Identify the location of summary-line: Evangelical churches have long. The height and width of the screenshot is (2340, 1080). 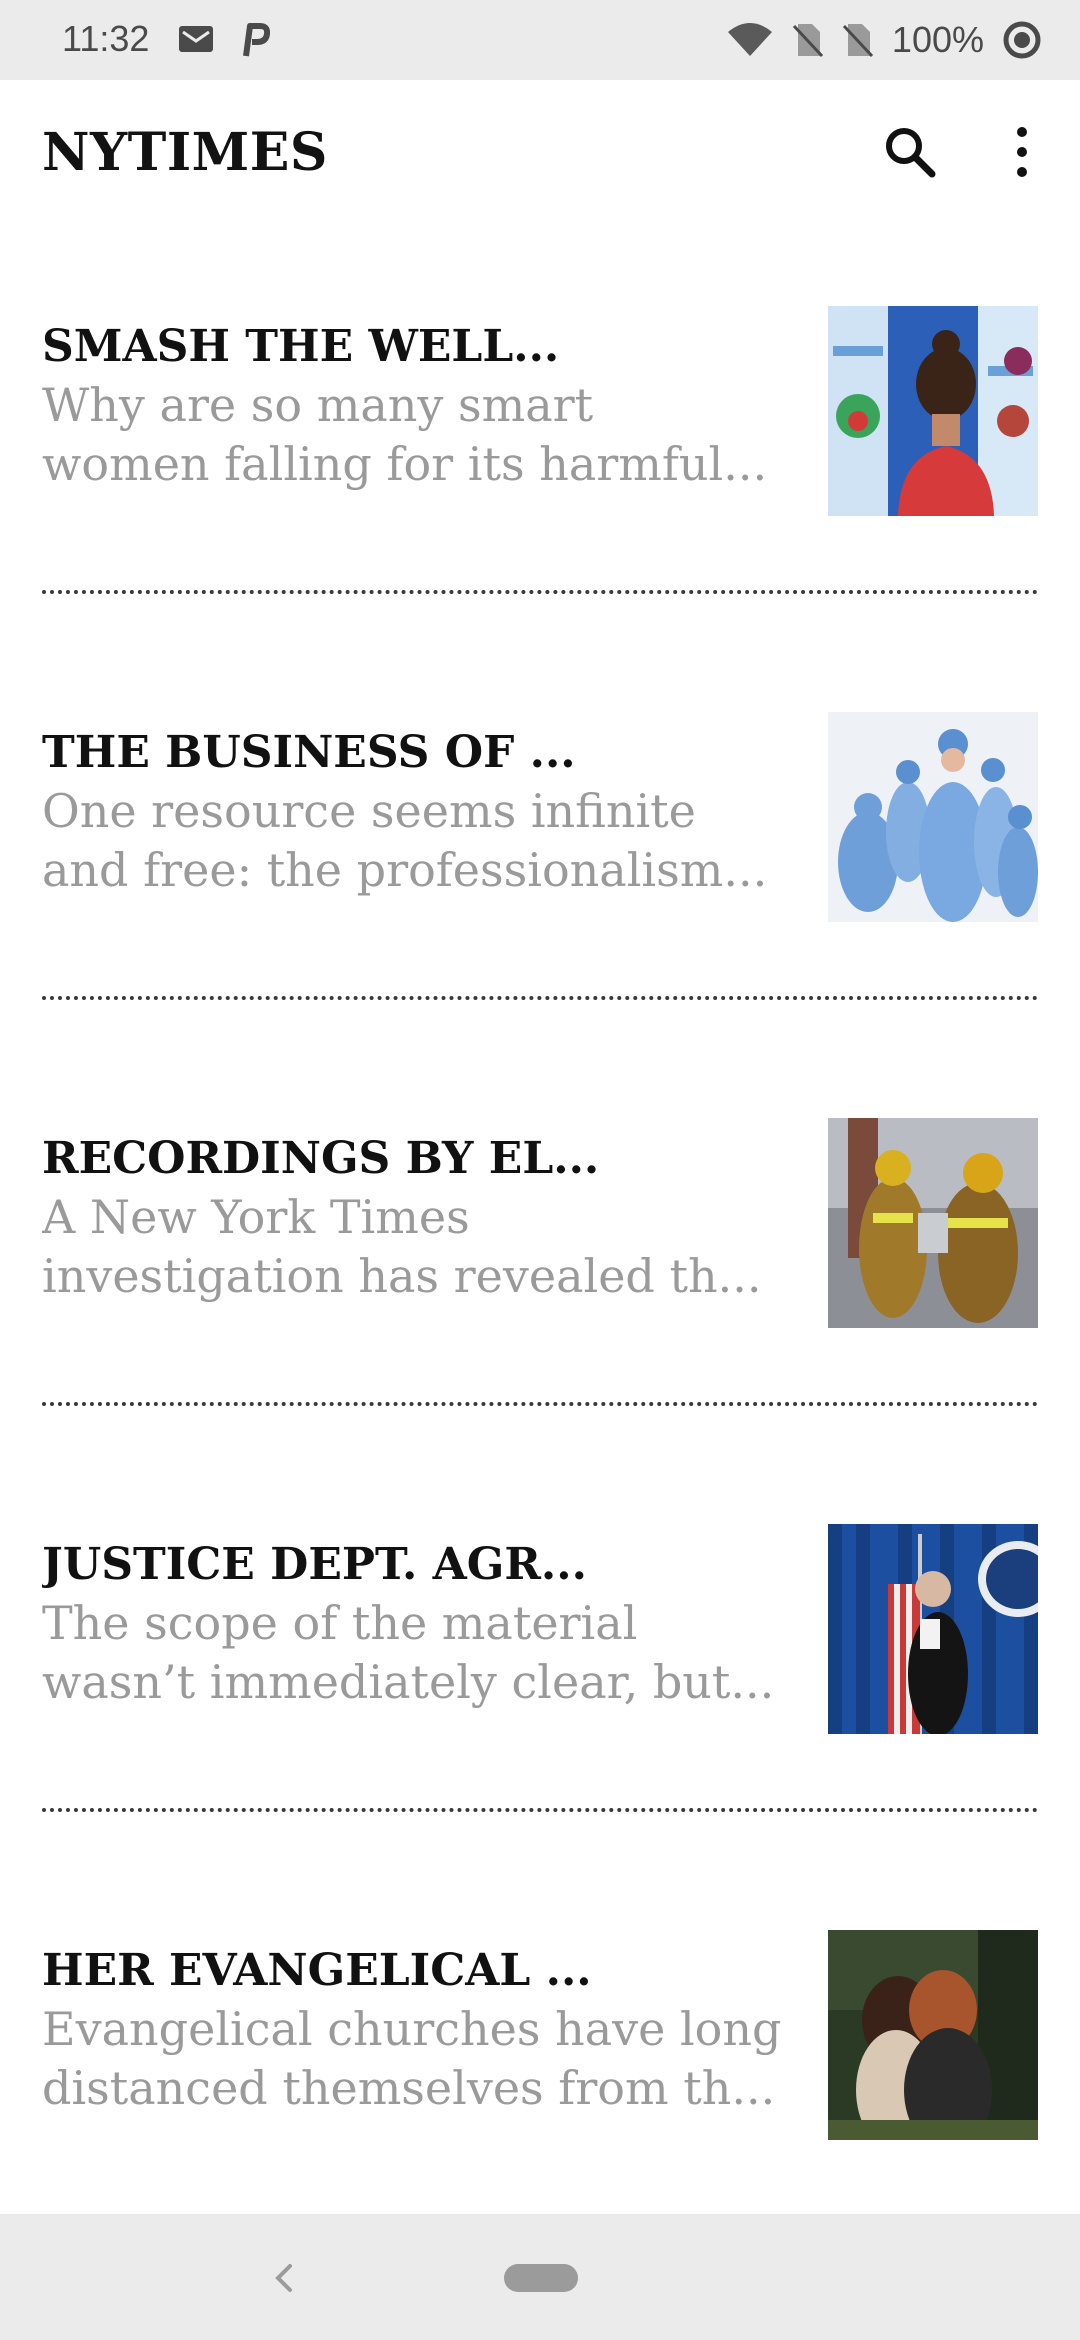
(412, 2029).